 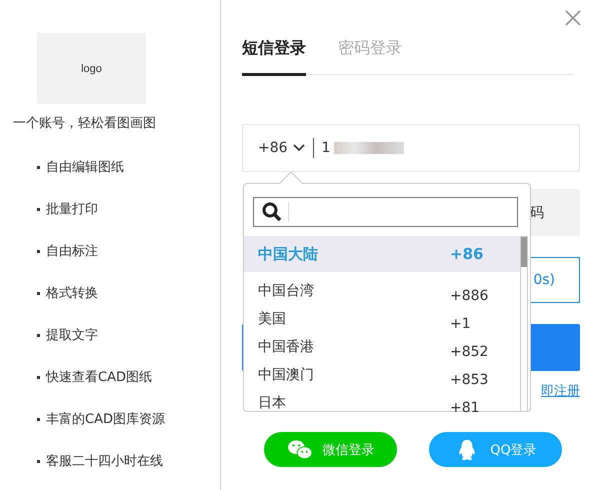 I want to click on feature-item: 自由标注, so click(x=72, y=251).